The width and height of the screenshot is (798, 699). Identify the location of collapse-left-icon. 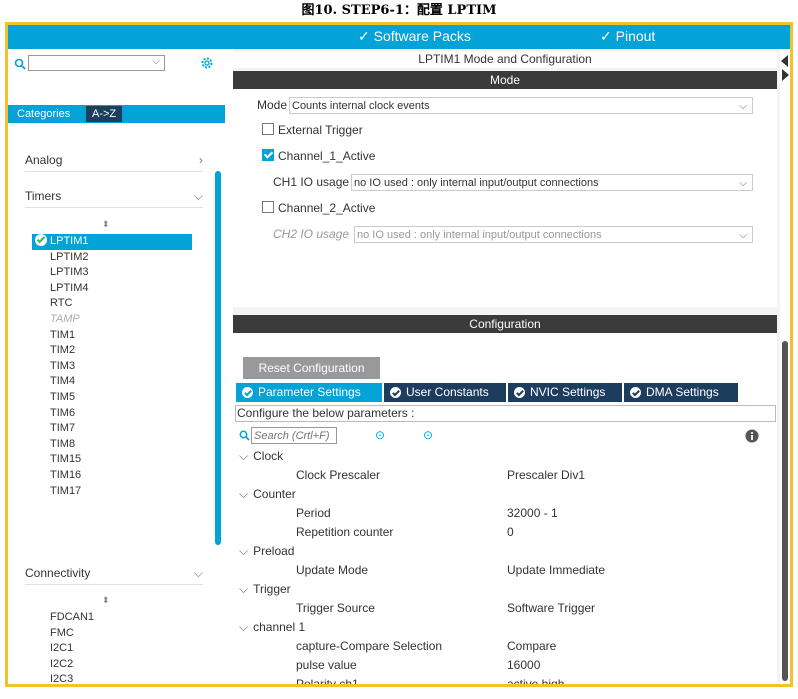
(784, 61).